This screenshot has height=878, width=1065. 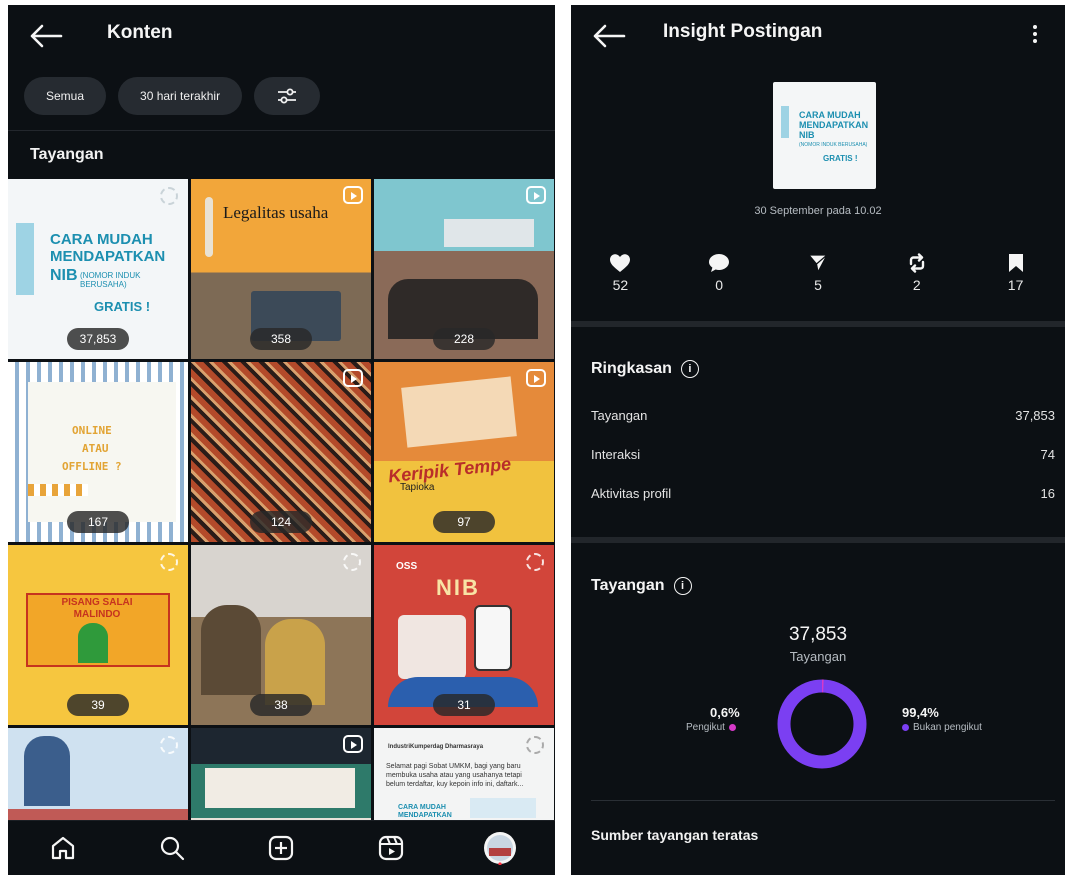 What do you see at coordinates (1035, 34) in the screenshot?
I see `more-options-icon` at bounding box center [1035, 34].